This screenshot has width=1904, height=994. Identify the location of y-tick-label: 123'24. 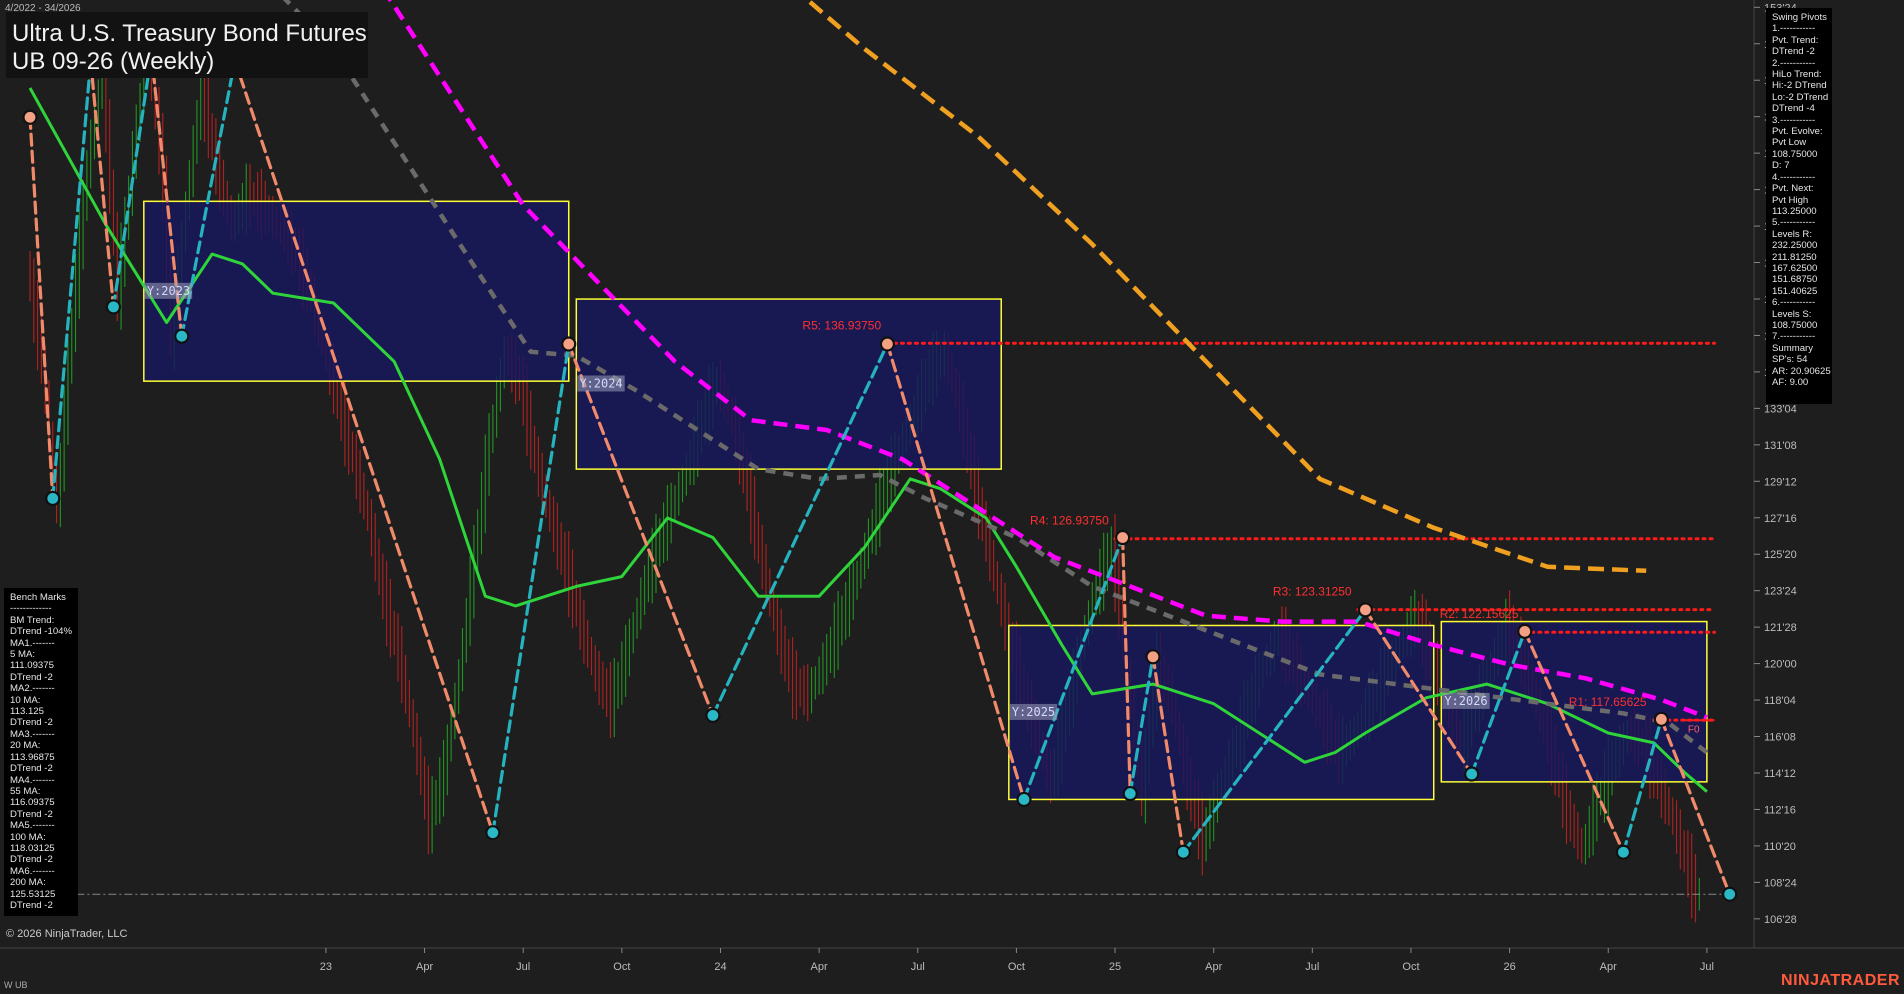
(1780, 592).